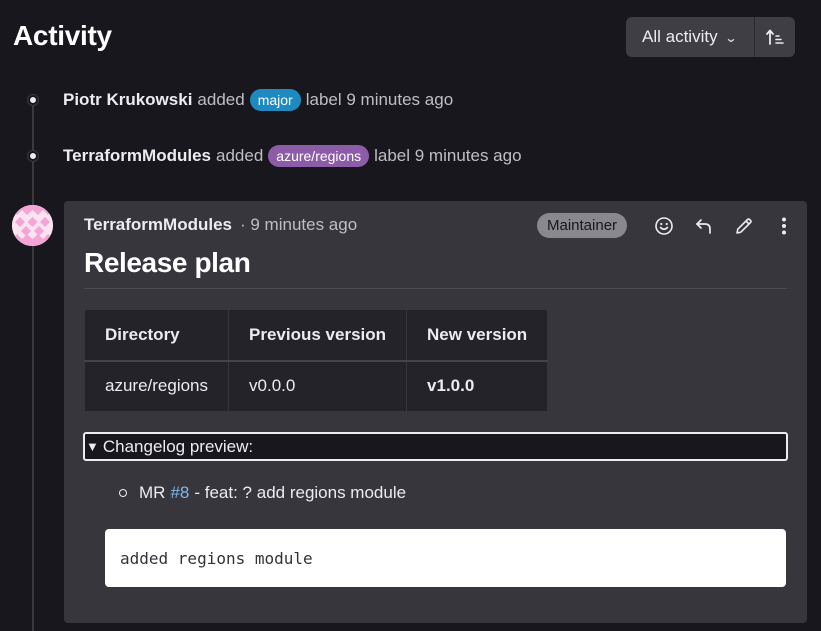 This screenshot has width=821, height=631. I want to click on comment-header: TerraformModules · 9 minutes ago, so click(220, 225).